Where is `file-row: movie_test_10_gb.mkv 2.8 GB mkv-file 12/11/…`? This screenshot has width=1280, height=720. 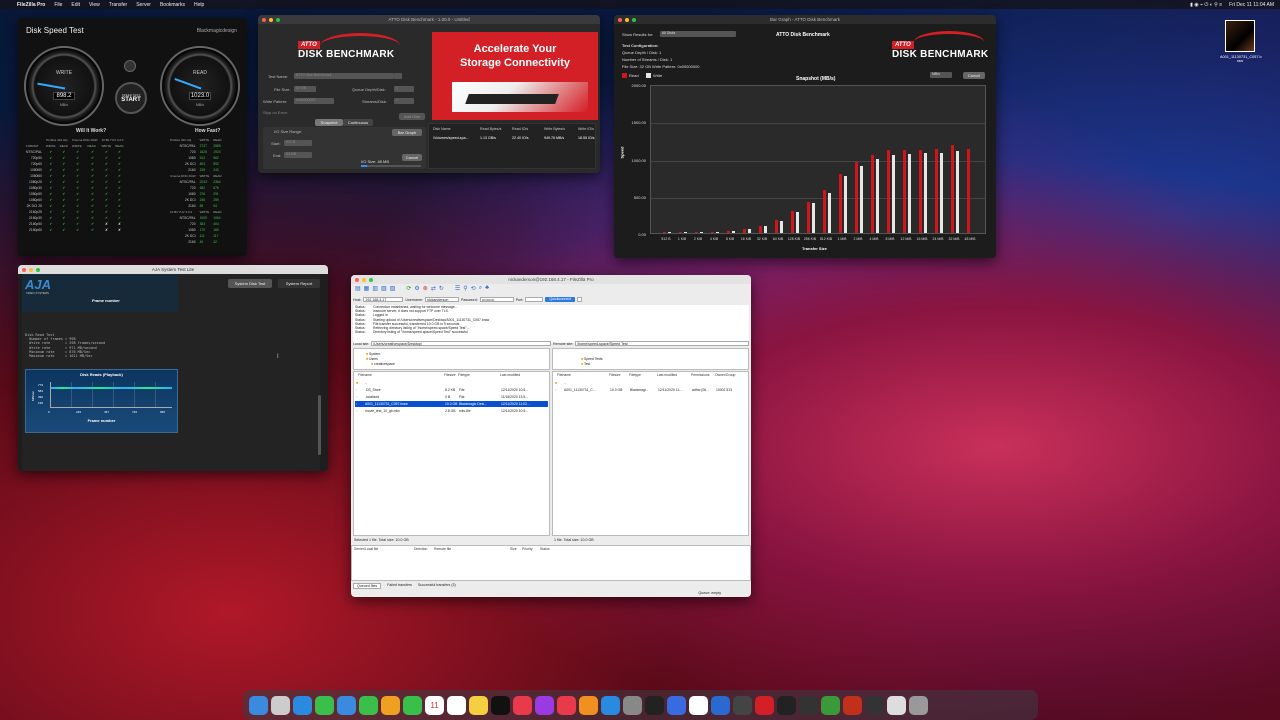 file-row: movie_test_10_gb.mkv 2.8 GB mkv-file 12/11/… is located at coordinates (451, 411).